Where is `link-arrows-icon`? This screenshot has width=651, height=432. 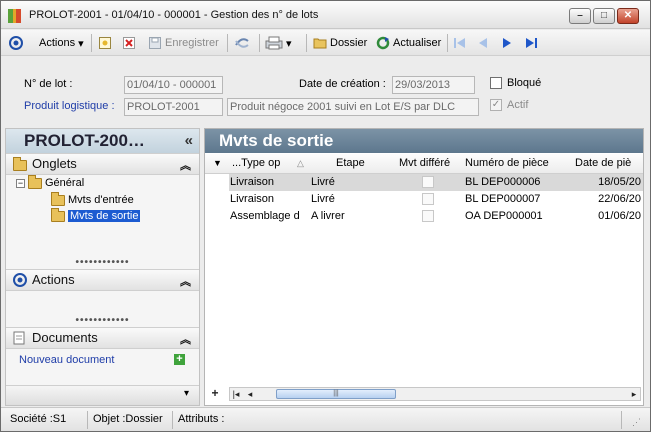
link-arrows-icon is located at coordinates (241, 43).